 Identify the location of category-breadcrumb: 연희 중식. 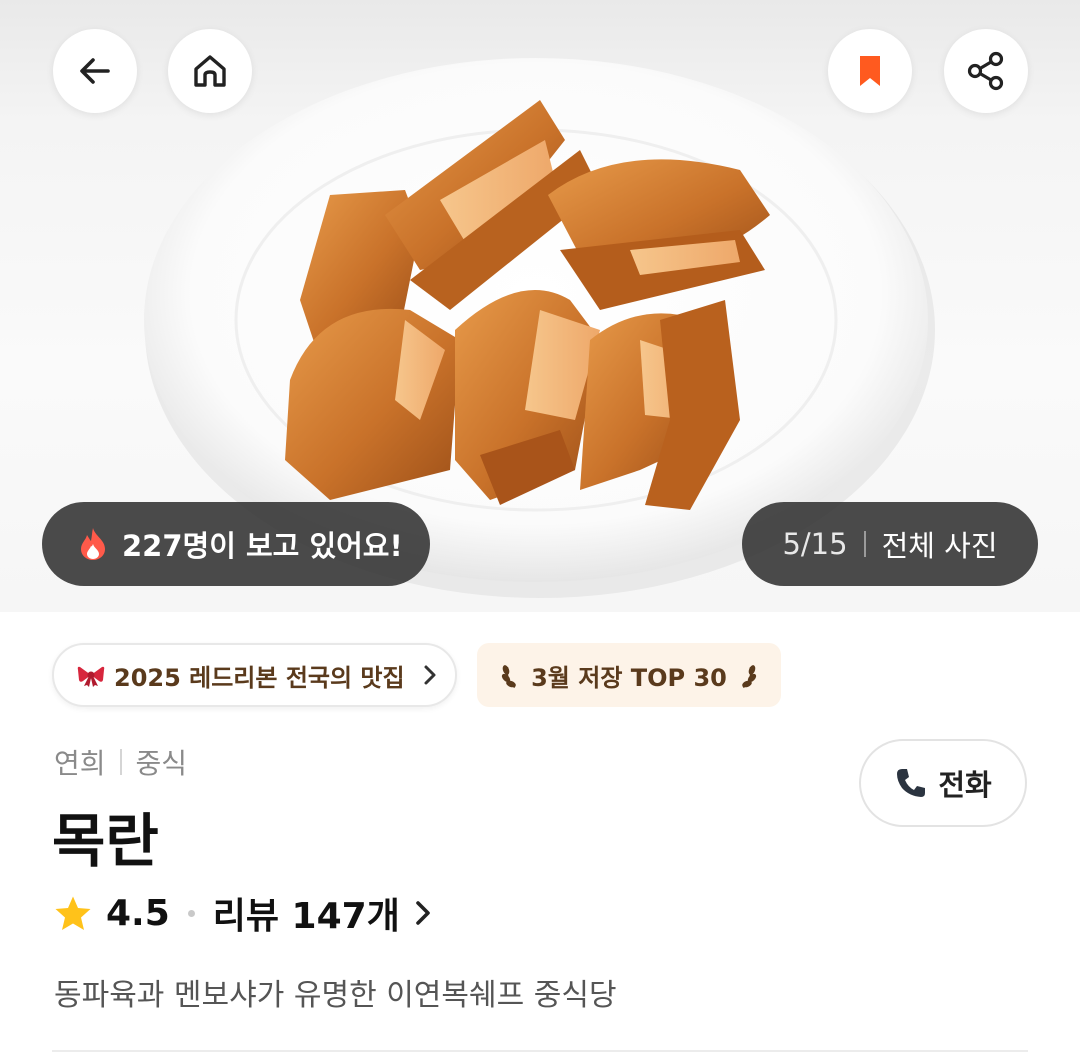
(120, 762).